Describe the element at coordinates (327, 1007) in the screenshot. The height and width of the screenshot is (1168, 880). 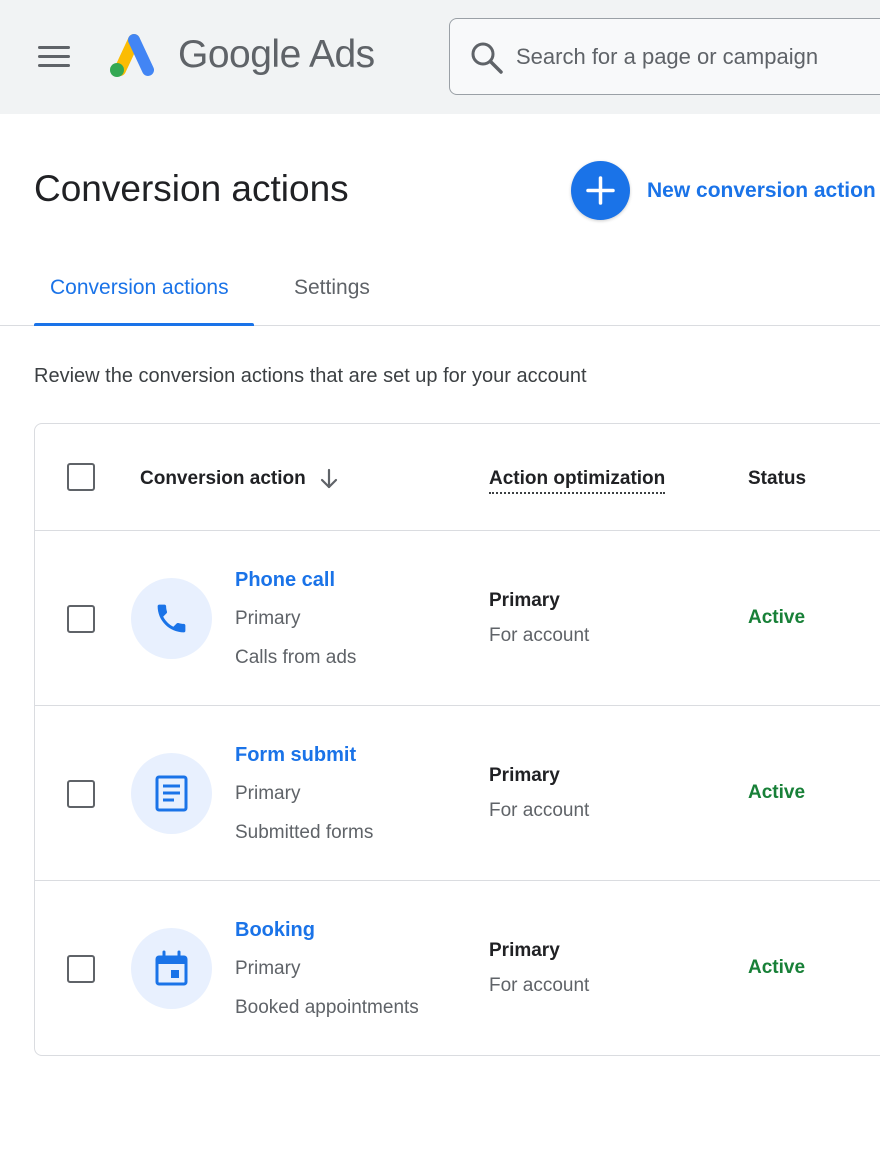
I see `conversion-detail: Booked appointments` at that location.